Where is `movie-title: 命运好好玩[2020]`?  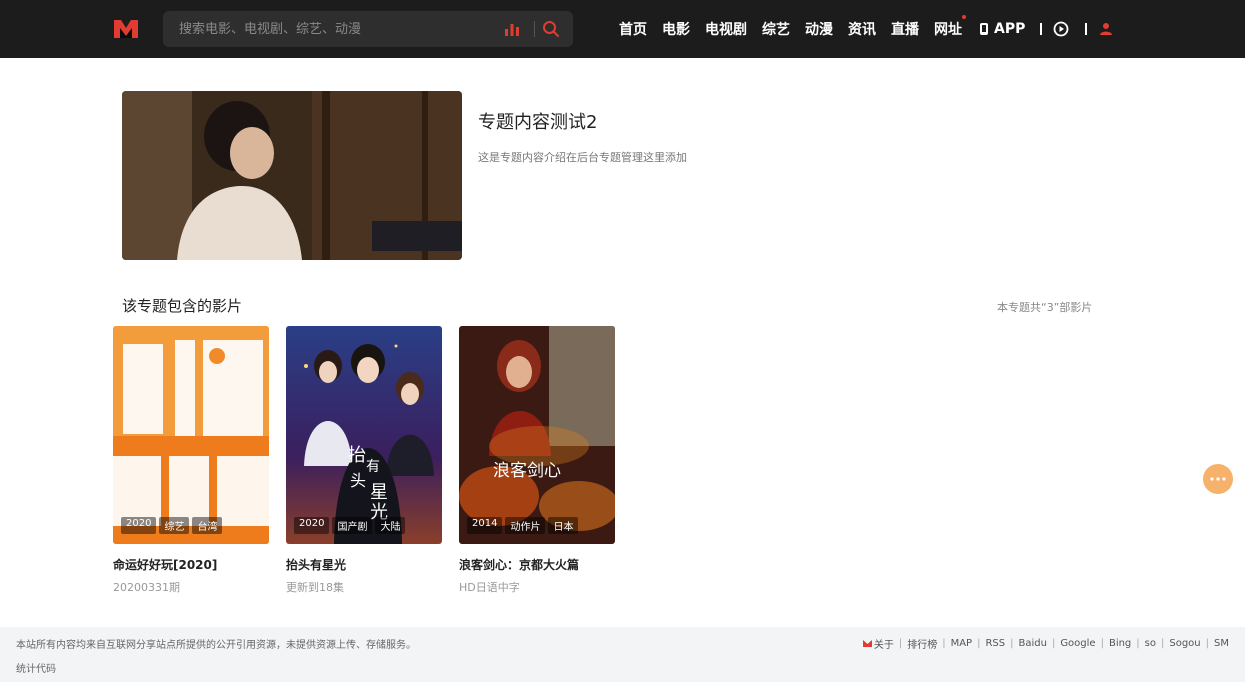
movie-title: 命运好好玩[2020] is located at coordinates (191, 564).